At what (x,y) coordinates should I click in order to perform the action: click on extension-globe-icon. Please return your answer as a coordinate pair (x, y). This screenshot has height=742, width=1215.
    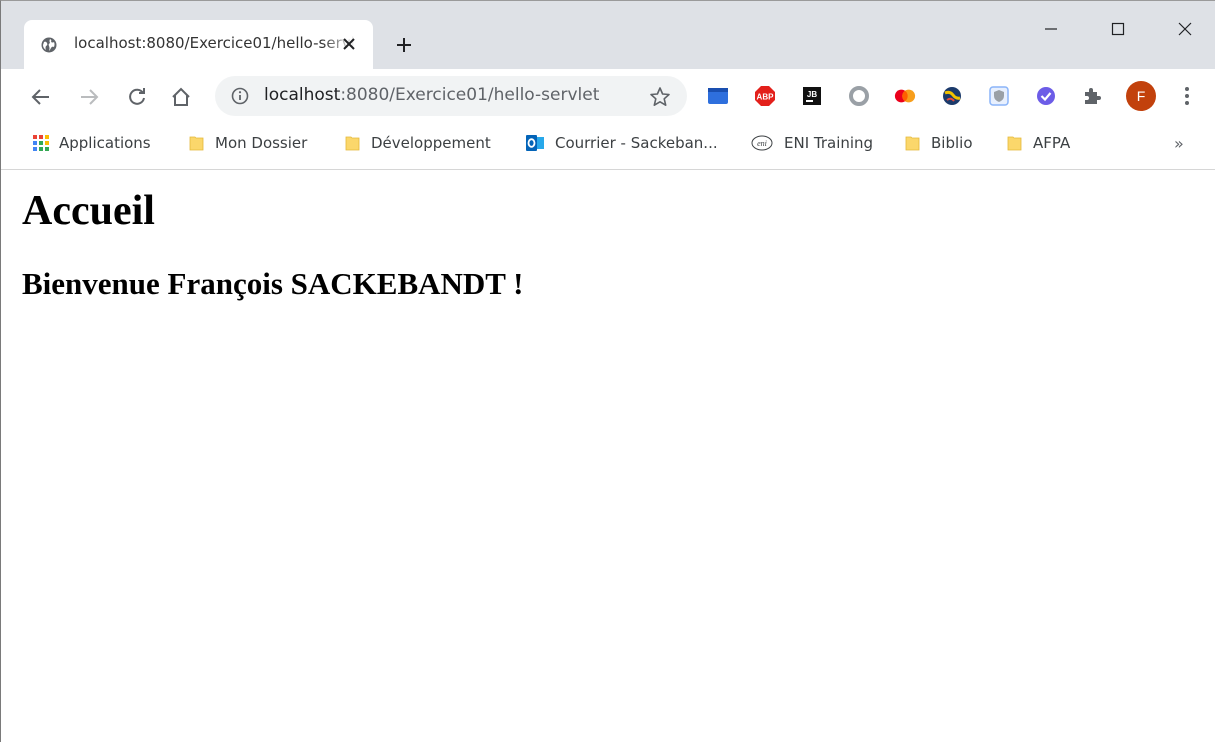
    Looking at the image, I should click on (952, 96).